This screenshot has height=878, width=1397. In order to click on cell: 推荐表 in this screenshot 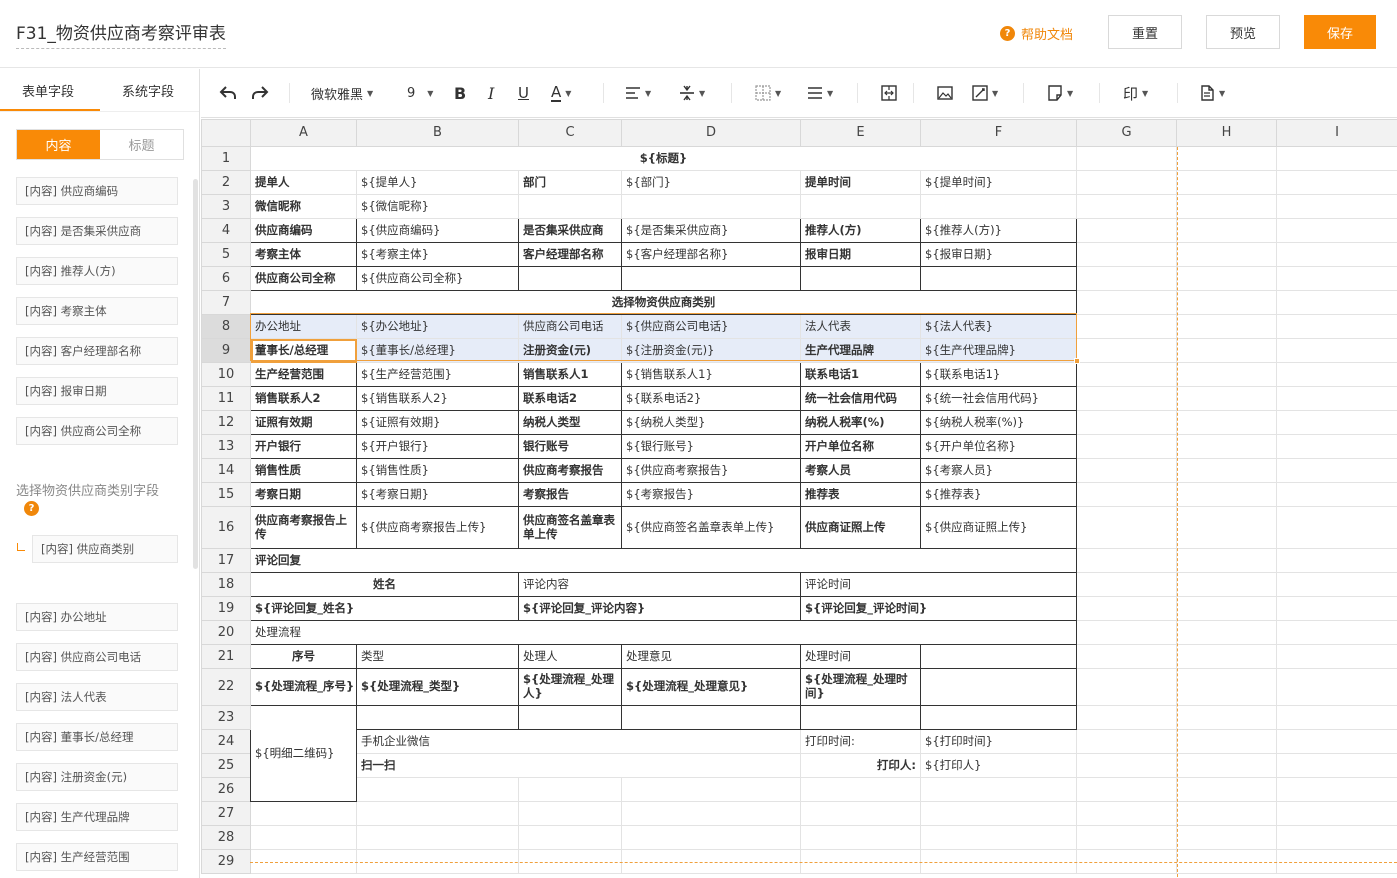, I will do `click(860, 494)`.